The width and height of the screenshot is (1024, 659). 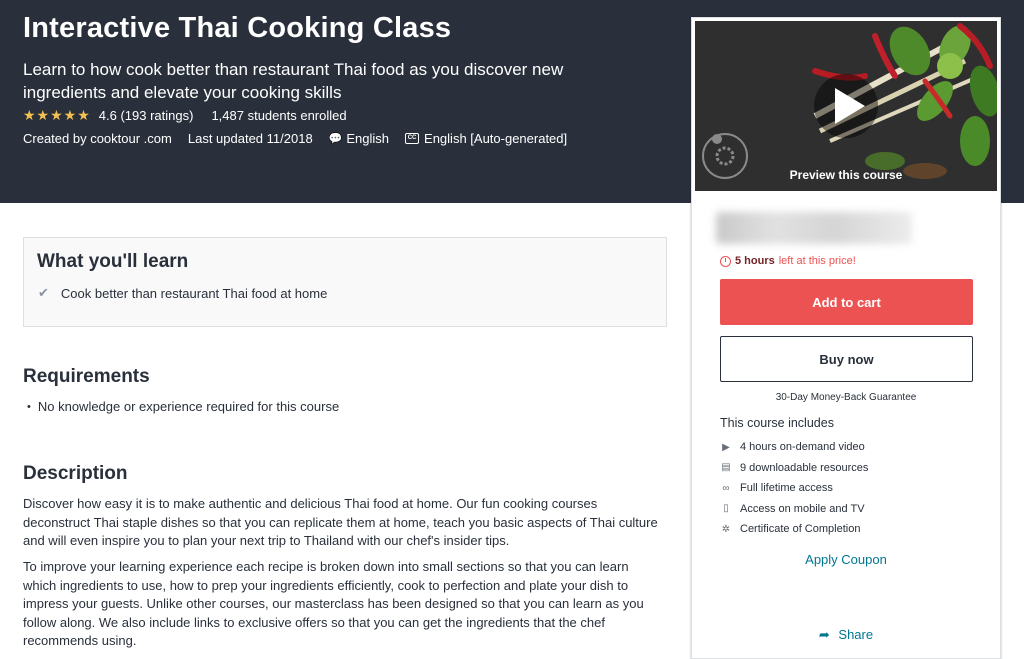 What do you see at coordinates (804, 467) in the screenshot?
I see `include-label: 9 downloadable resources` at bounding box center [804, 467].